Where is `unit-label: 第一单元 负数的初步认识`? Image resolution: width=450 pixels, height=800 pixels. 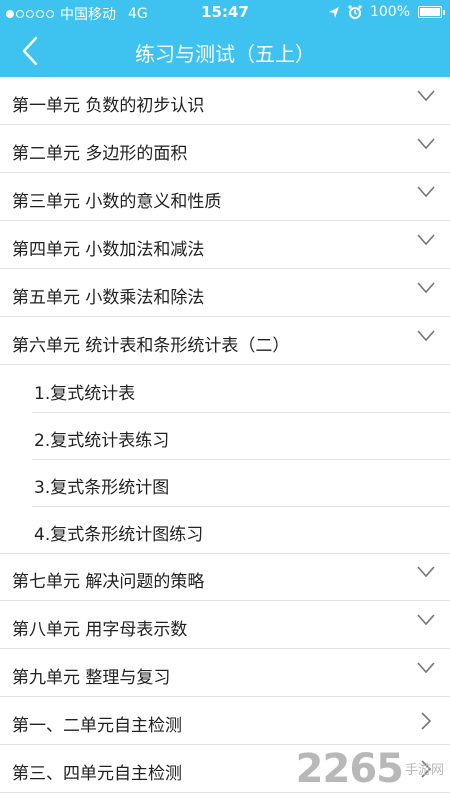
unit-label: 第一单元 负数的初步认识 is located at coordinates (108, 106).